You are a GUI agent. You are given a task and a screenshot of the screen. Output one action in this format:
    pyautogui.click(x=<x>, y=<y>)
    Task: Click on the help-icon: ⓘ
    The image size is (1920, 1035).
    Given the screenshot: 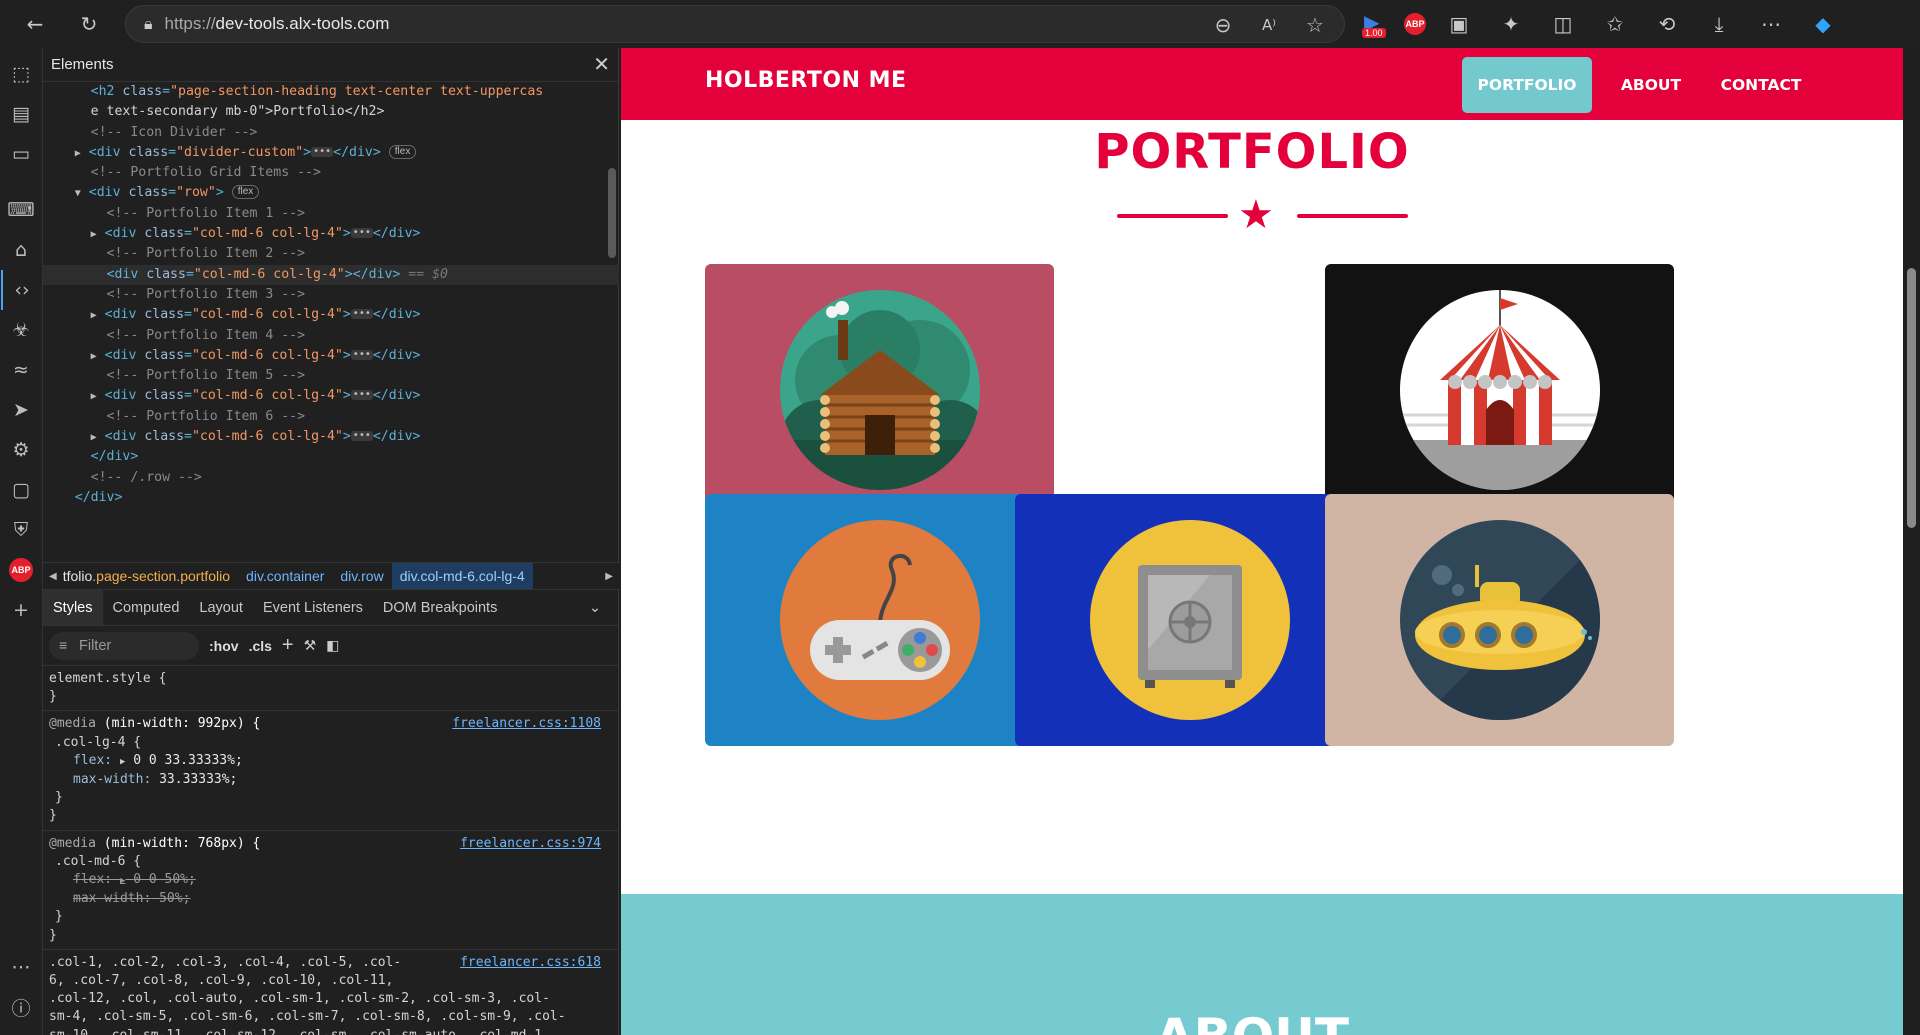 What is the action you would take?
    pyautogui.click(x=21, y=1007)
    